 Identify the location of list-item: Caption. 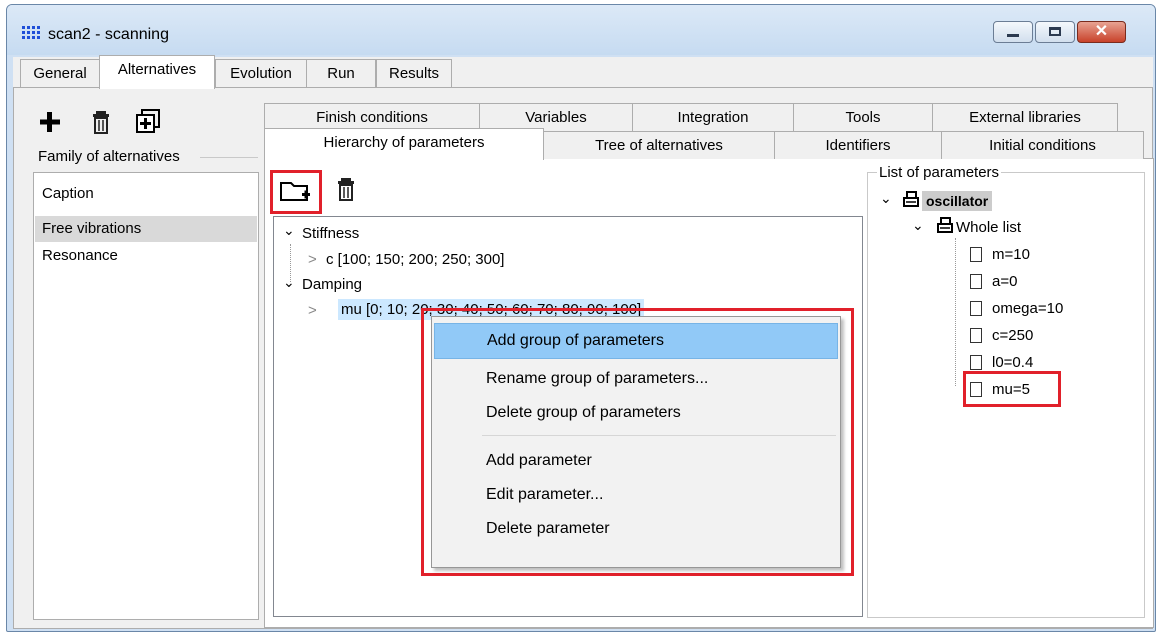
(146, 194).